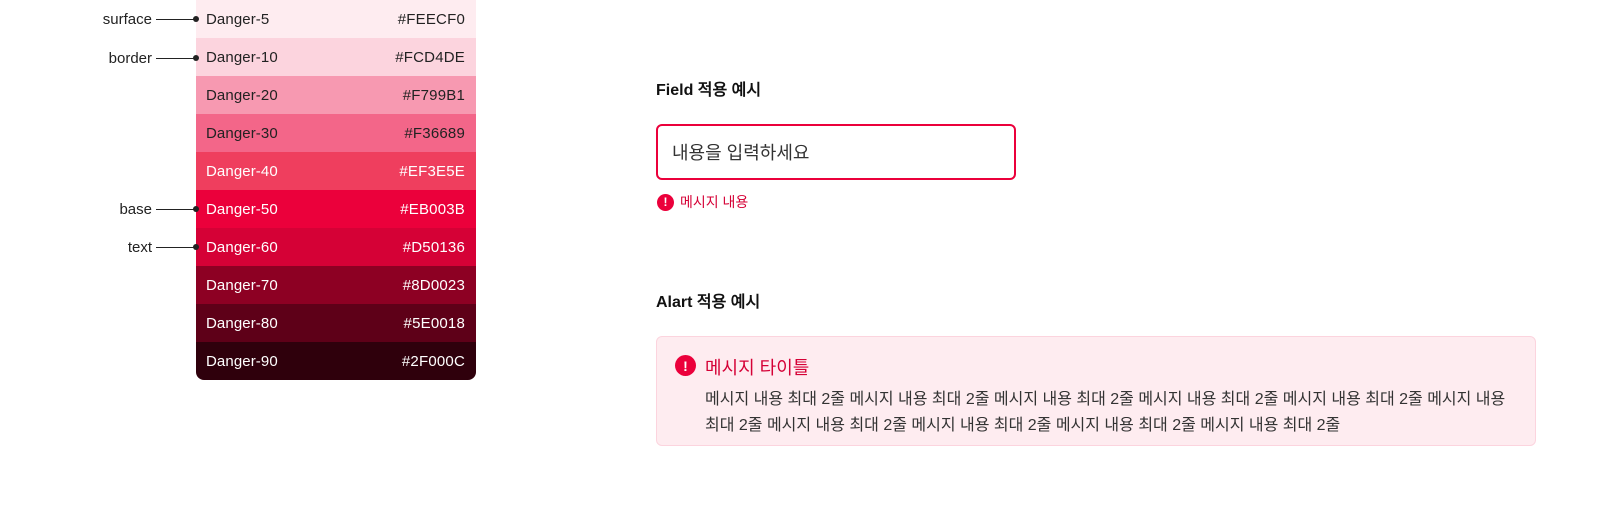 The width and height of the screenshot is (1616, 526). Describe the element at coordinates (130, 58) in the screenshot. I see `callout-label: border` at that location.